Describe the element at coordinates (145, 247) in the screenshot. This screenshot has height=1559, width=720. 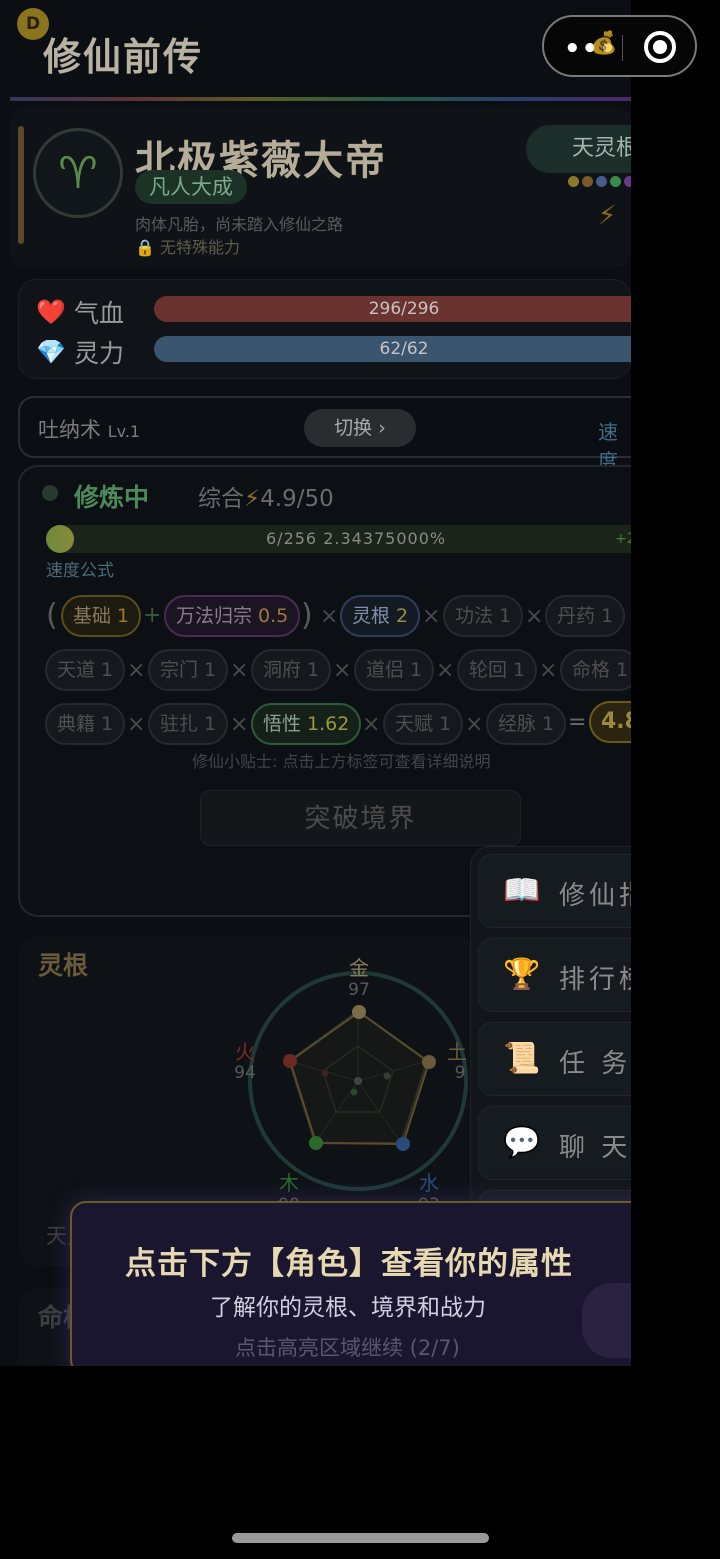
I see `lock-icon: 🔒` at that location.